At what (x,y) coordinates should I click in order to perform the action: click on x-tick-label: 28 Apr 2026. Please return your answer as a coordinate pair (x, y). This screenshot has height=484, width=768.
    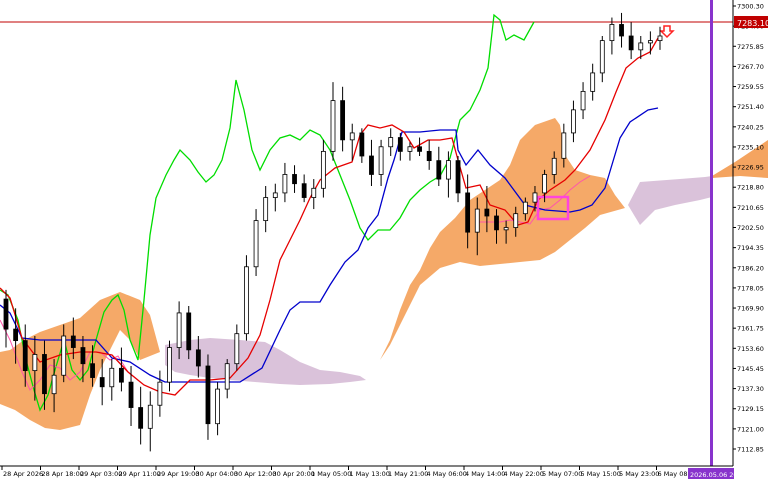
    Looking at the image, I should click on (23, 474).